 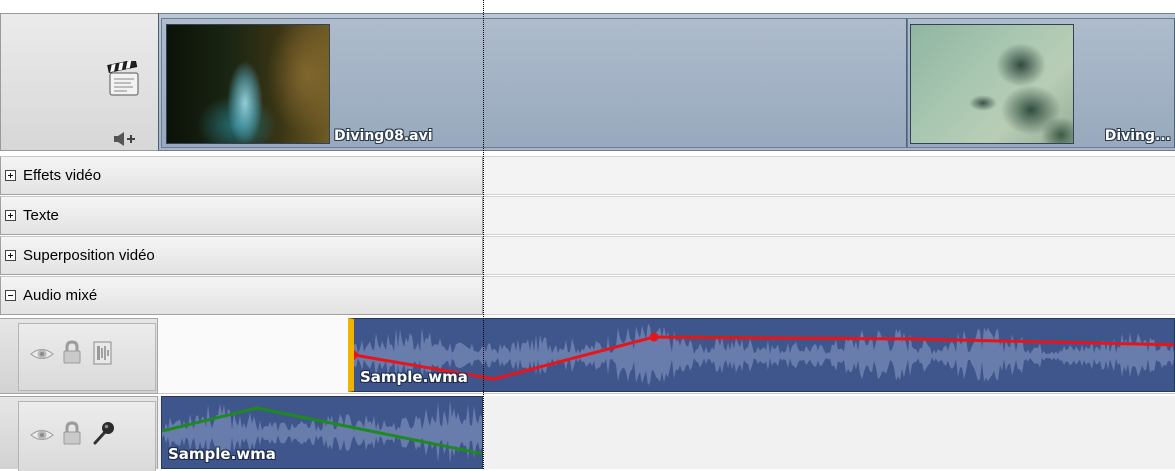 What do you see at coordinates (125, 139) in the screenshot?
I see `speaker-add-icon` at bounding box center [125, 139].